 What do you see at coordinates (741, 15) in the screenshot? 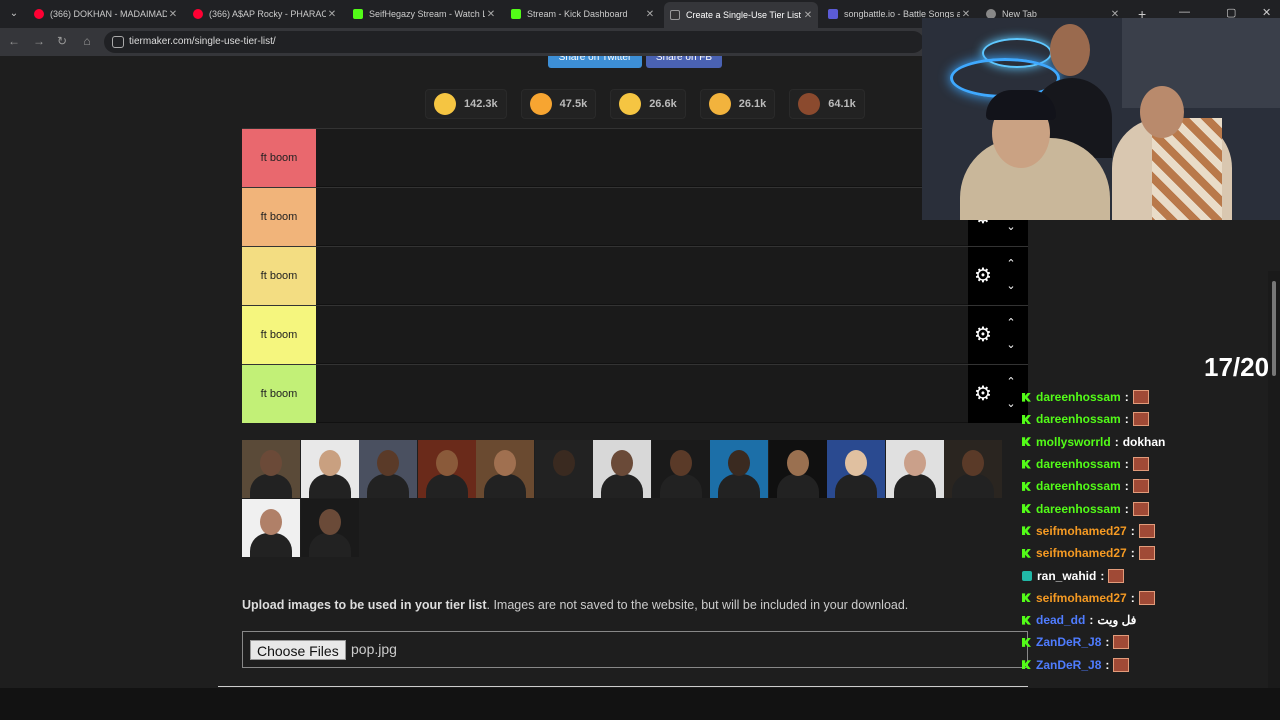
I see `browser-tab: Create a Single-Use Tier List (P ✕` at bounding box center [741, 15].